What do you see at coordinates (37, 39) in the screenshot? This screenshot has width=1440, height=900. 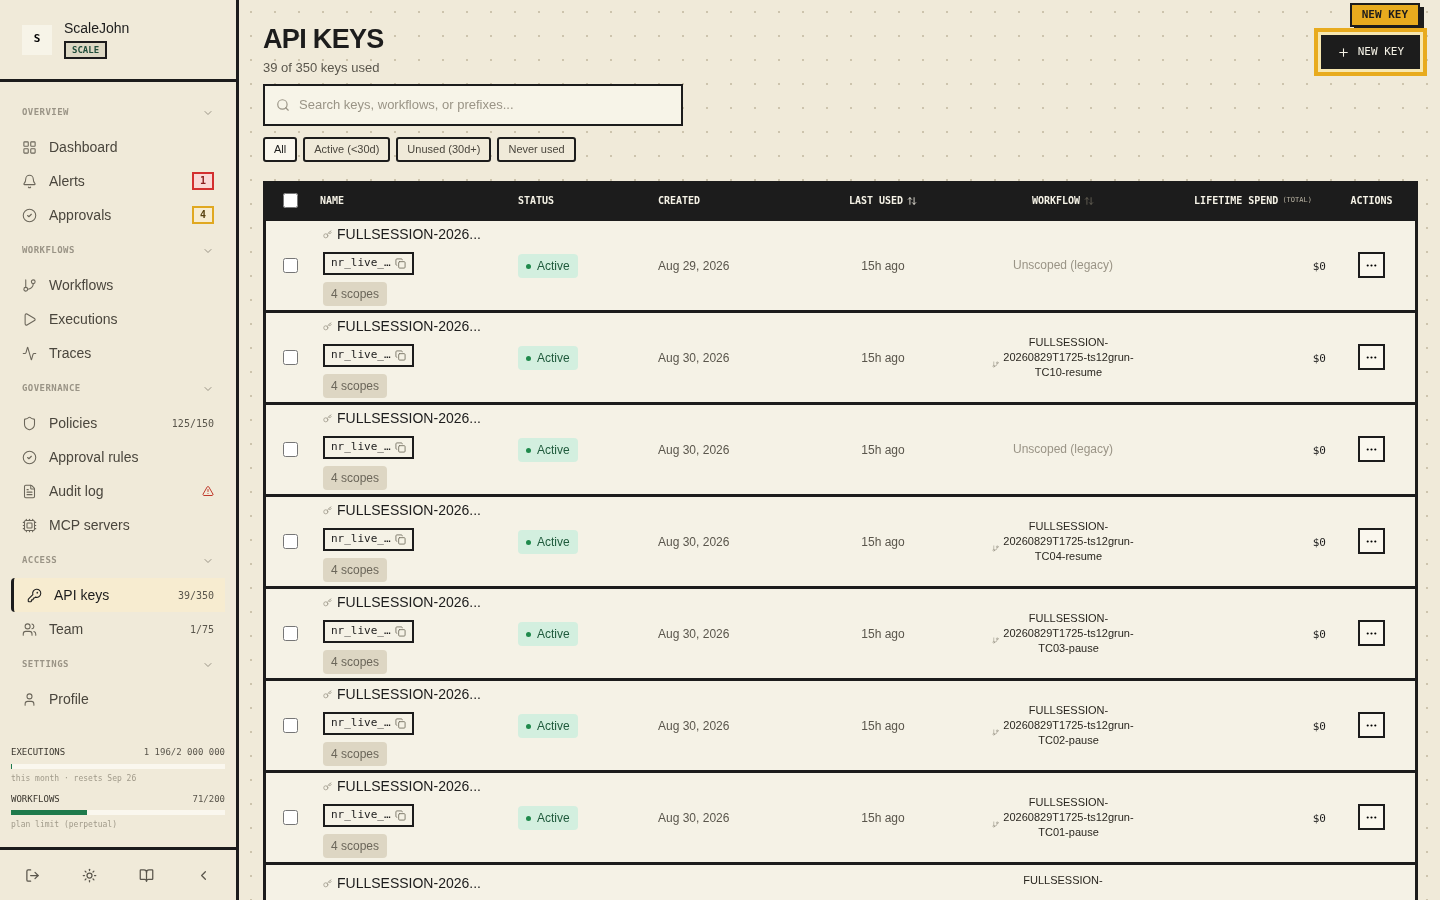 I see `avatar: S` at bounding box center [37, 39].